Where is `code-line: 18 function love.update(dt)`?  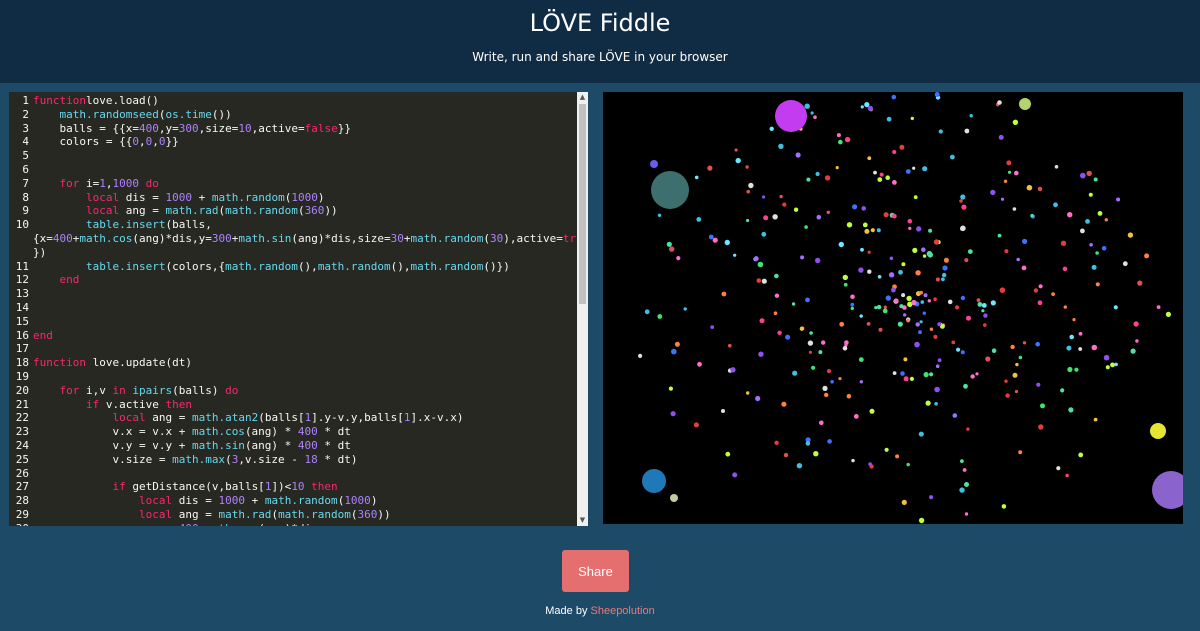 code-line: 18 function love.update(dt) is located at coordinates (292, 363).